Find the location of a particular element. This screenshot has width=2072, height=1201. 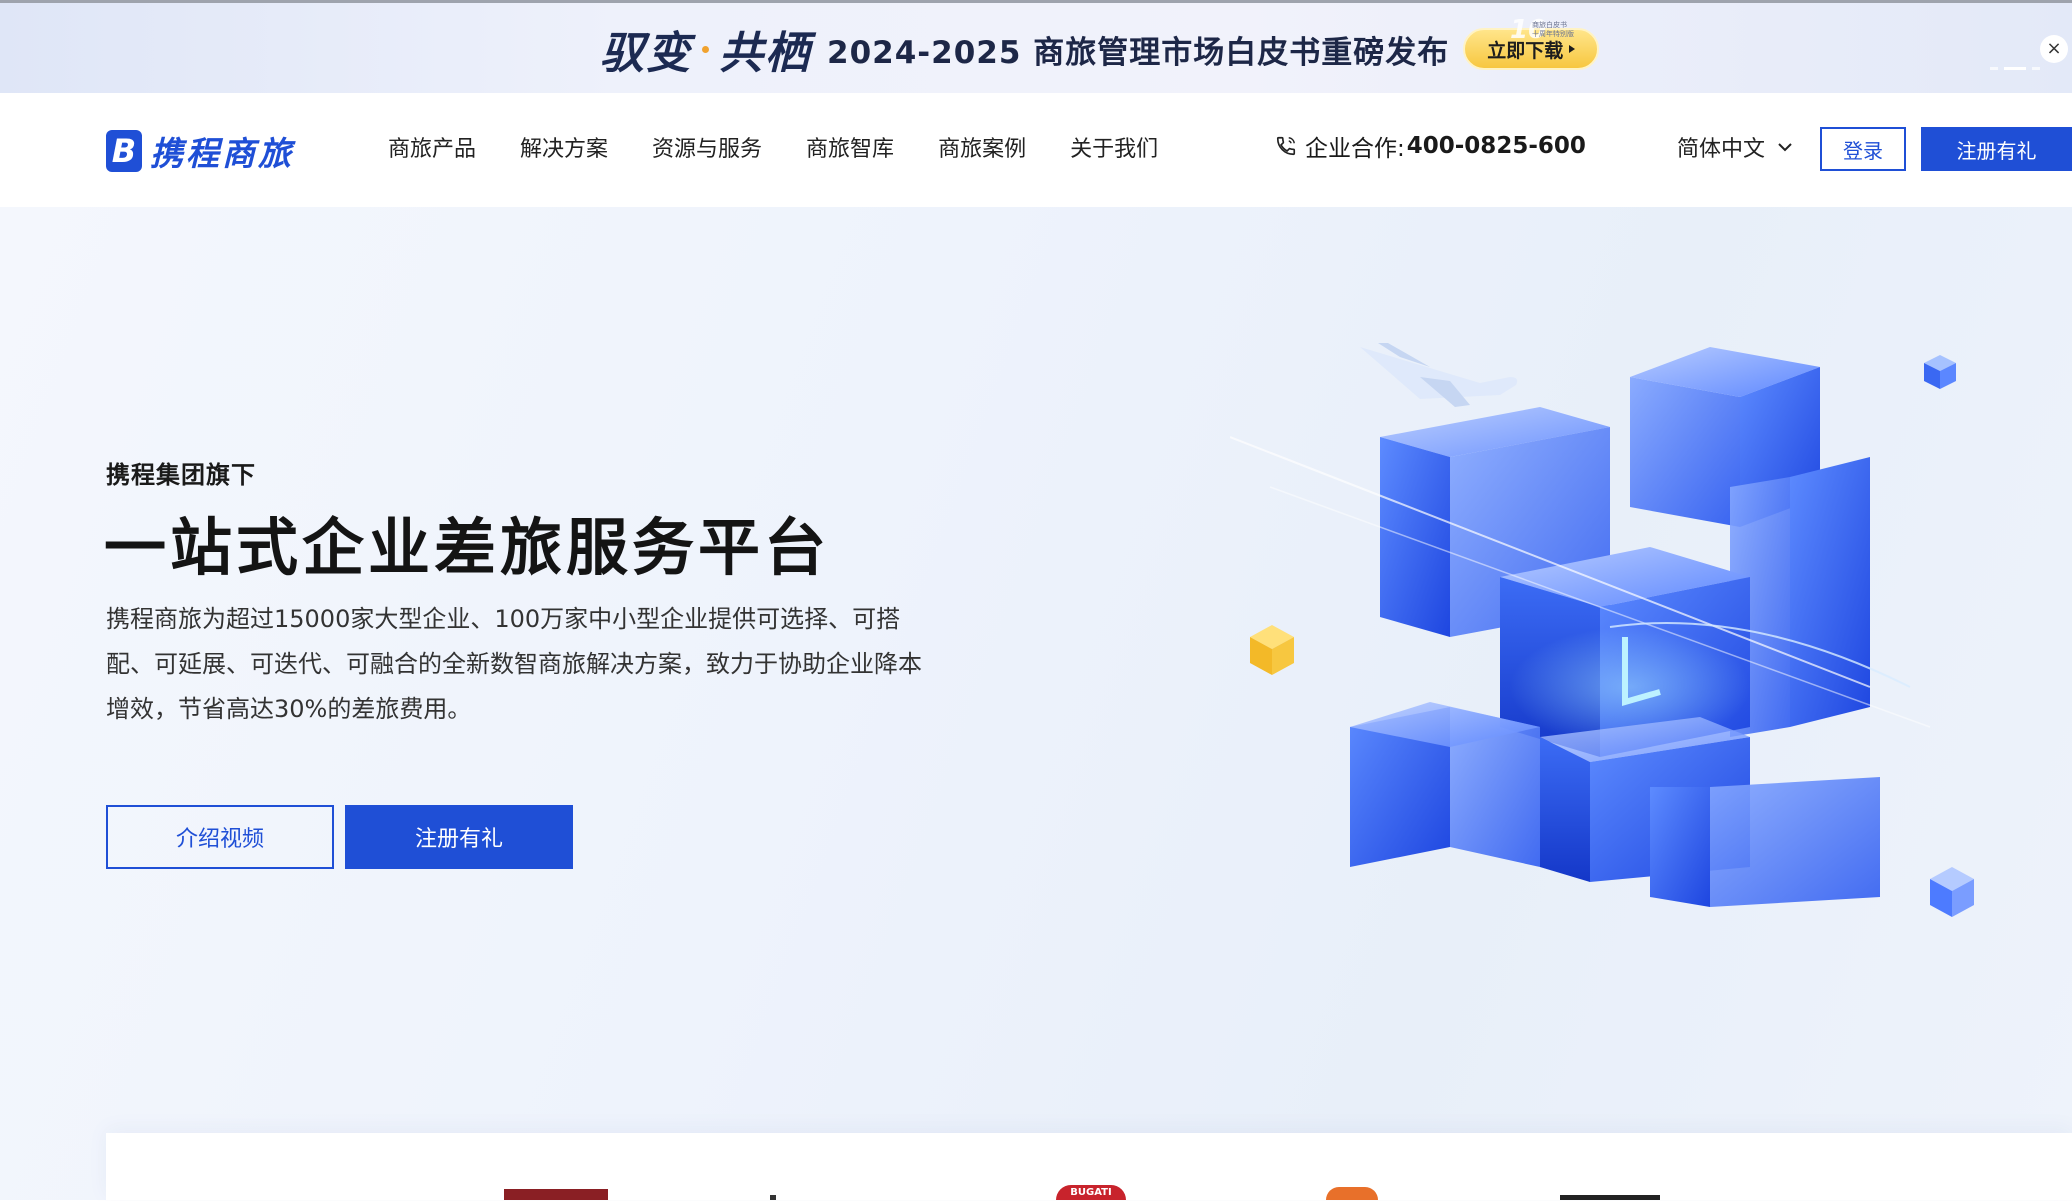

brand-logo: B 携程商旅 is located at coordinates (200, 151).